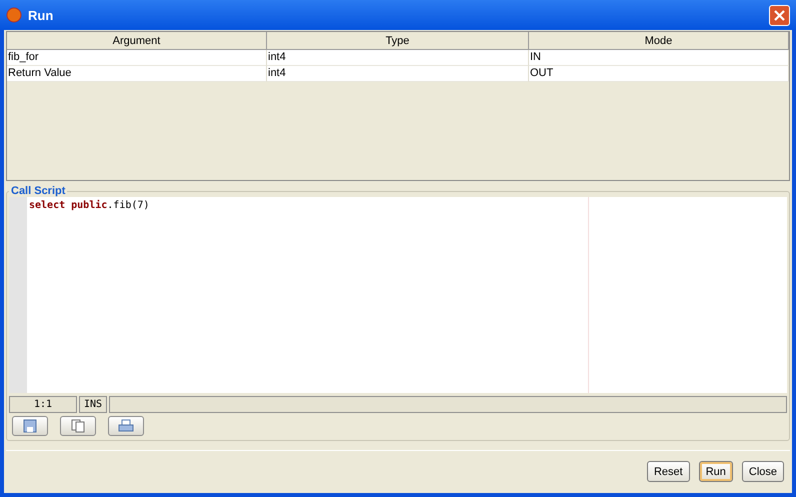 The height and width of the screenshot is (497, 796). What do you see at coordinates (93, 404) in the screenshot?
I see `insert-mode: INS` at bounding box center [93, 404].